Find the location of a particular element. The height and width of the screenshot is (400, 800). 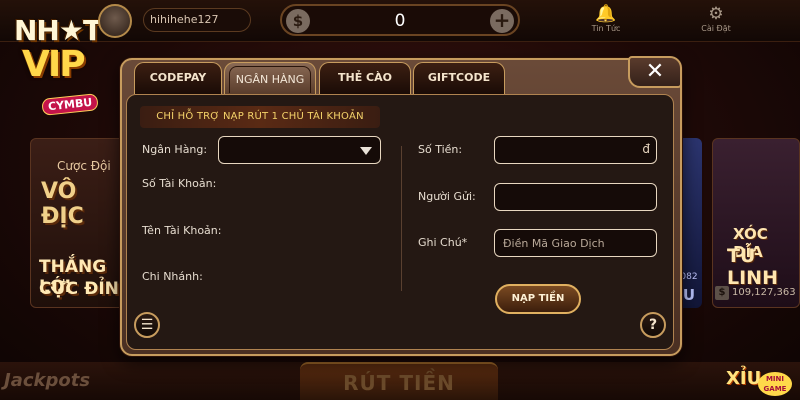

bank-label: Ngân Hàng: is located at coordinates (175, 149).